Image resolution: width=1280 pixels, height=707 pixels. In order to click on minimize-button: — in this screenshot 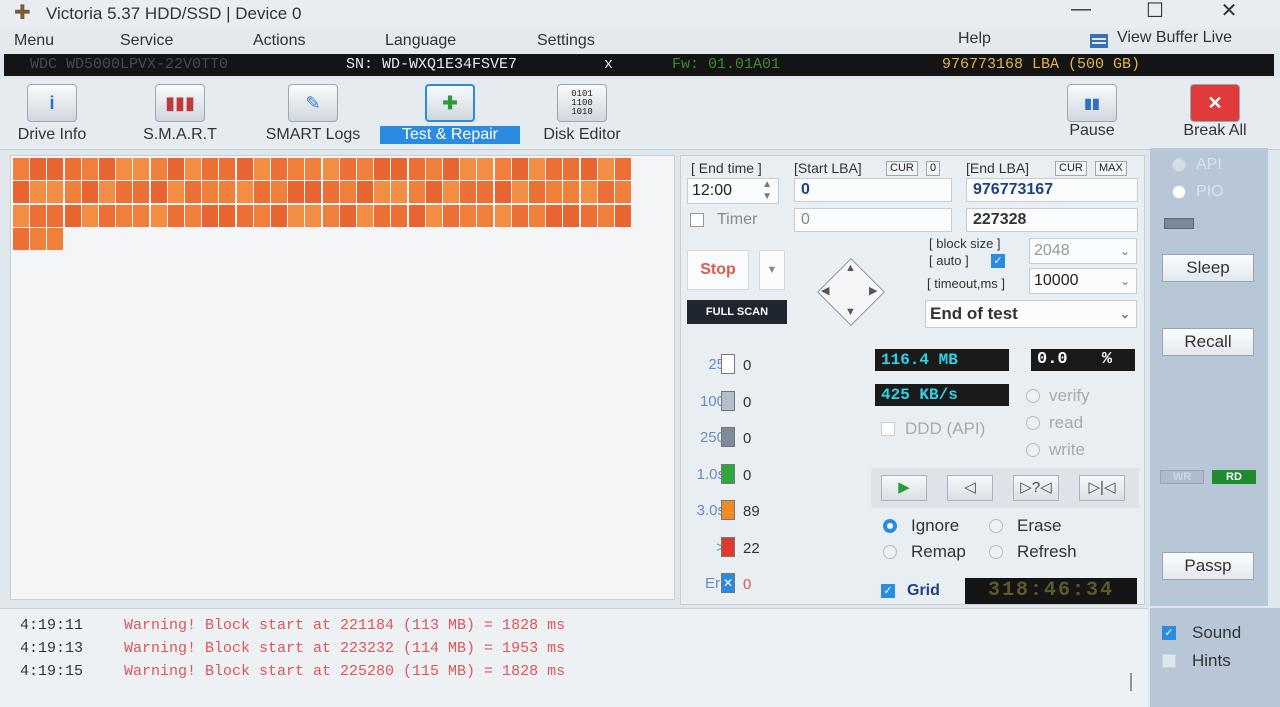, I will do `click(1081, 10)`.